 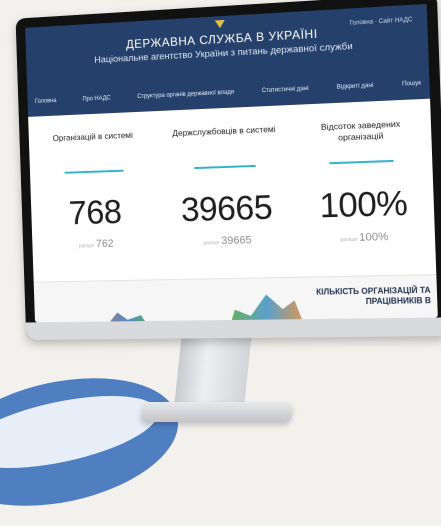 I want to click on stat-previous: раніше 39665, so click(x=227, y=240).